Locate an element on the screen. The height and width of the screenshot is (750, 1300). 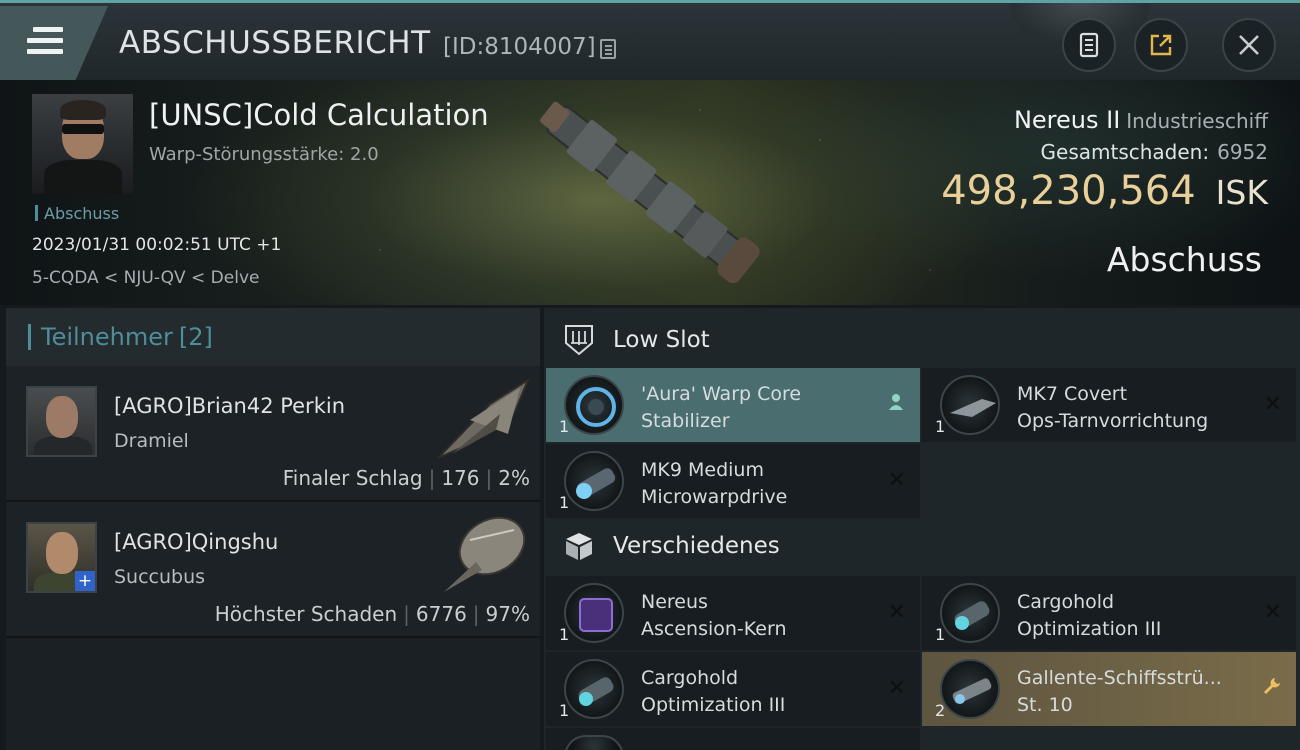
attacker-name: [AGRO]Qingshu is located at coordinates (196, 542).